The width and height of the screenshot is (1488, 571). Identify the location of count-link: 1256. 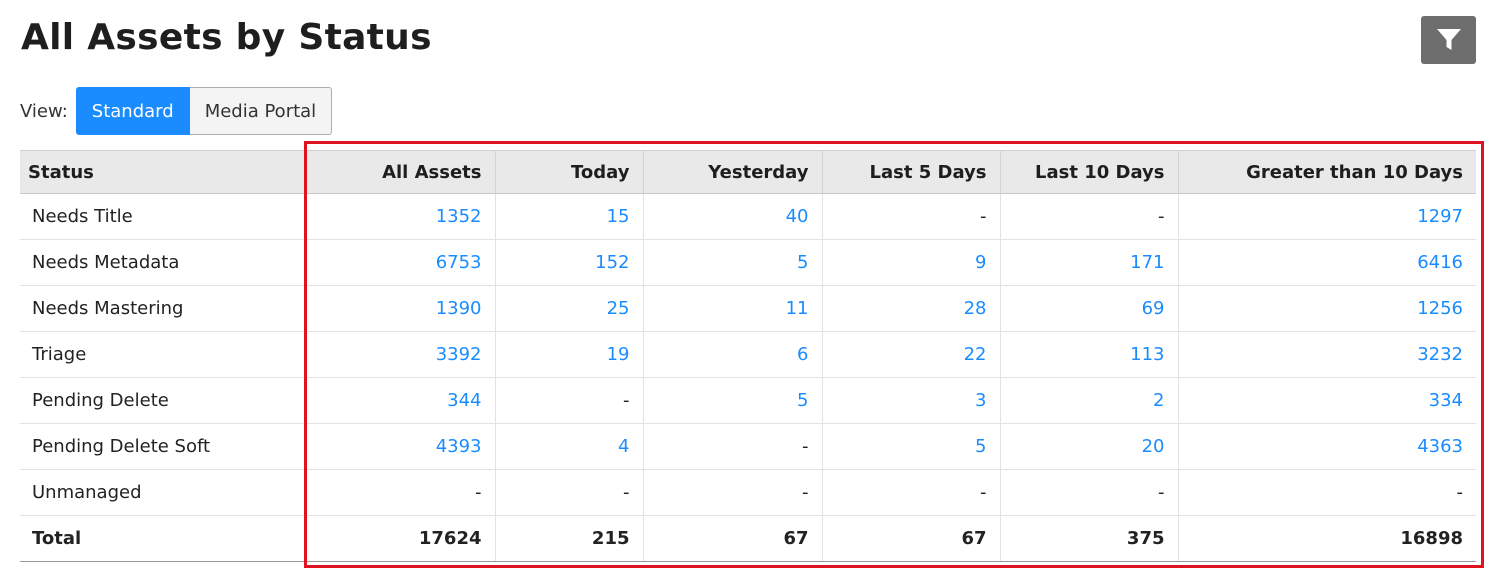
(1326, 308).